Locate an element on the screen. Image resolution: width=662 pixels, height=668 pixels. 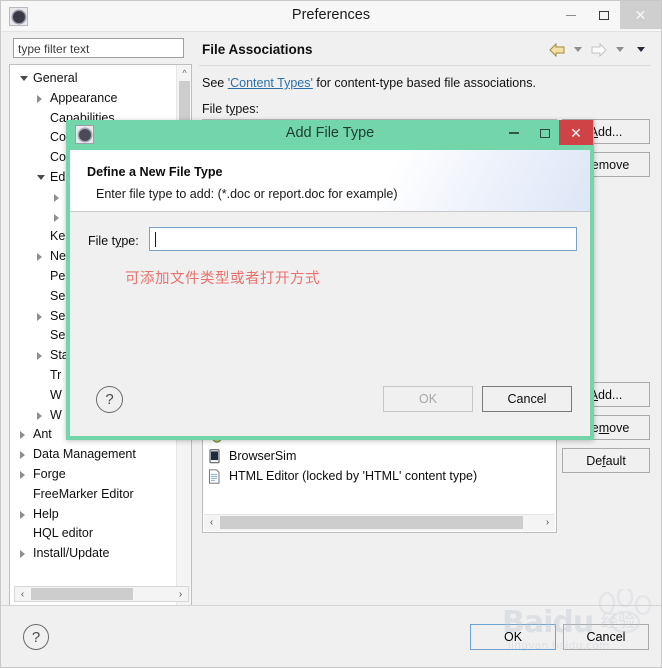
file-types-label: File types: is located at coordinates (230, 109).